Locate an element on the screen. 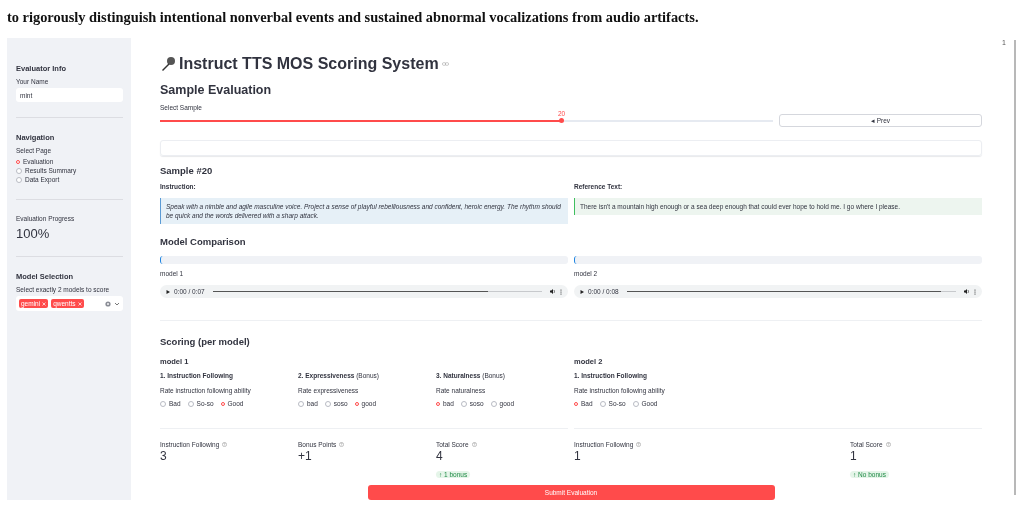 The height and width of the screenshot is (507, 1022). clear-icon is located at coordinates (108, 303).